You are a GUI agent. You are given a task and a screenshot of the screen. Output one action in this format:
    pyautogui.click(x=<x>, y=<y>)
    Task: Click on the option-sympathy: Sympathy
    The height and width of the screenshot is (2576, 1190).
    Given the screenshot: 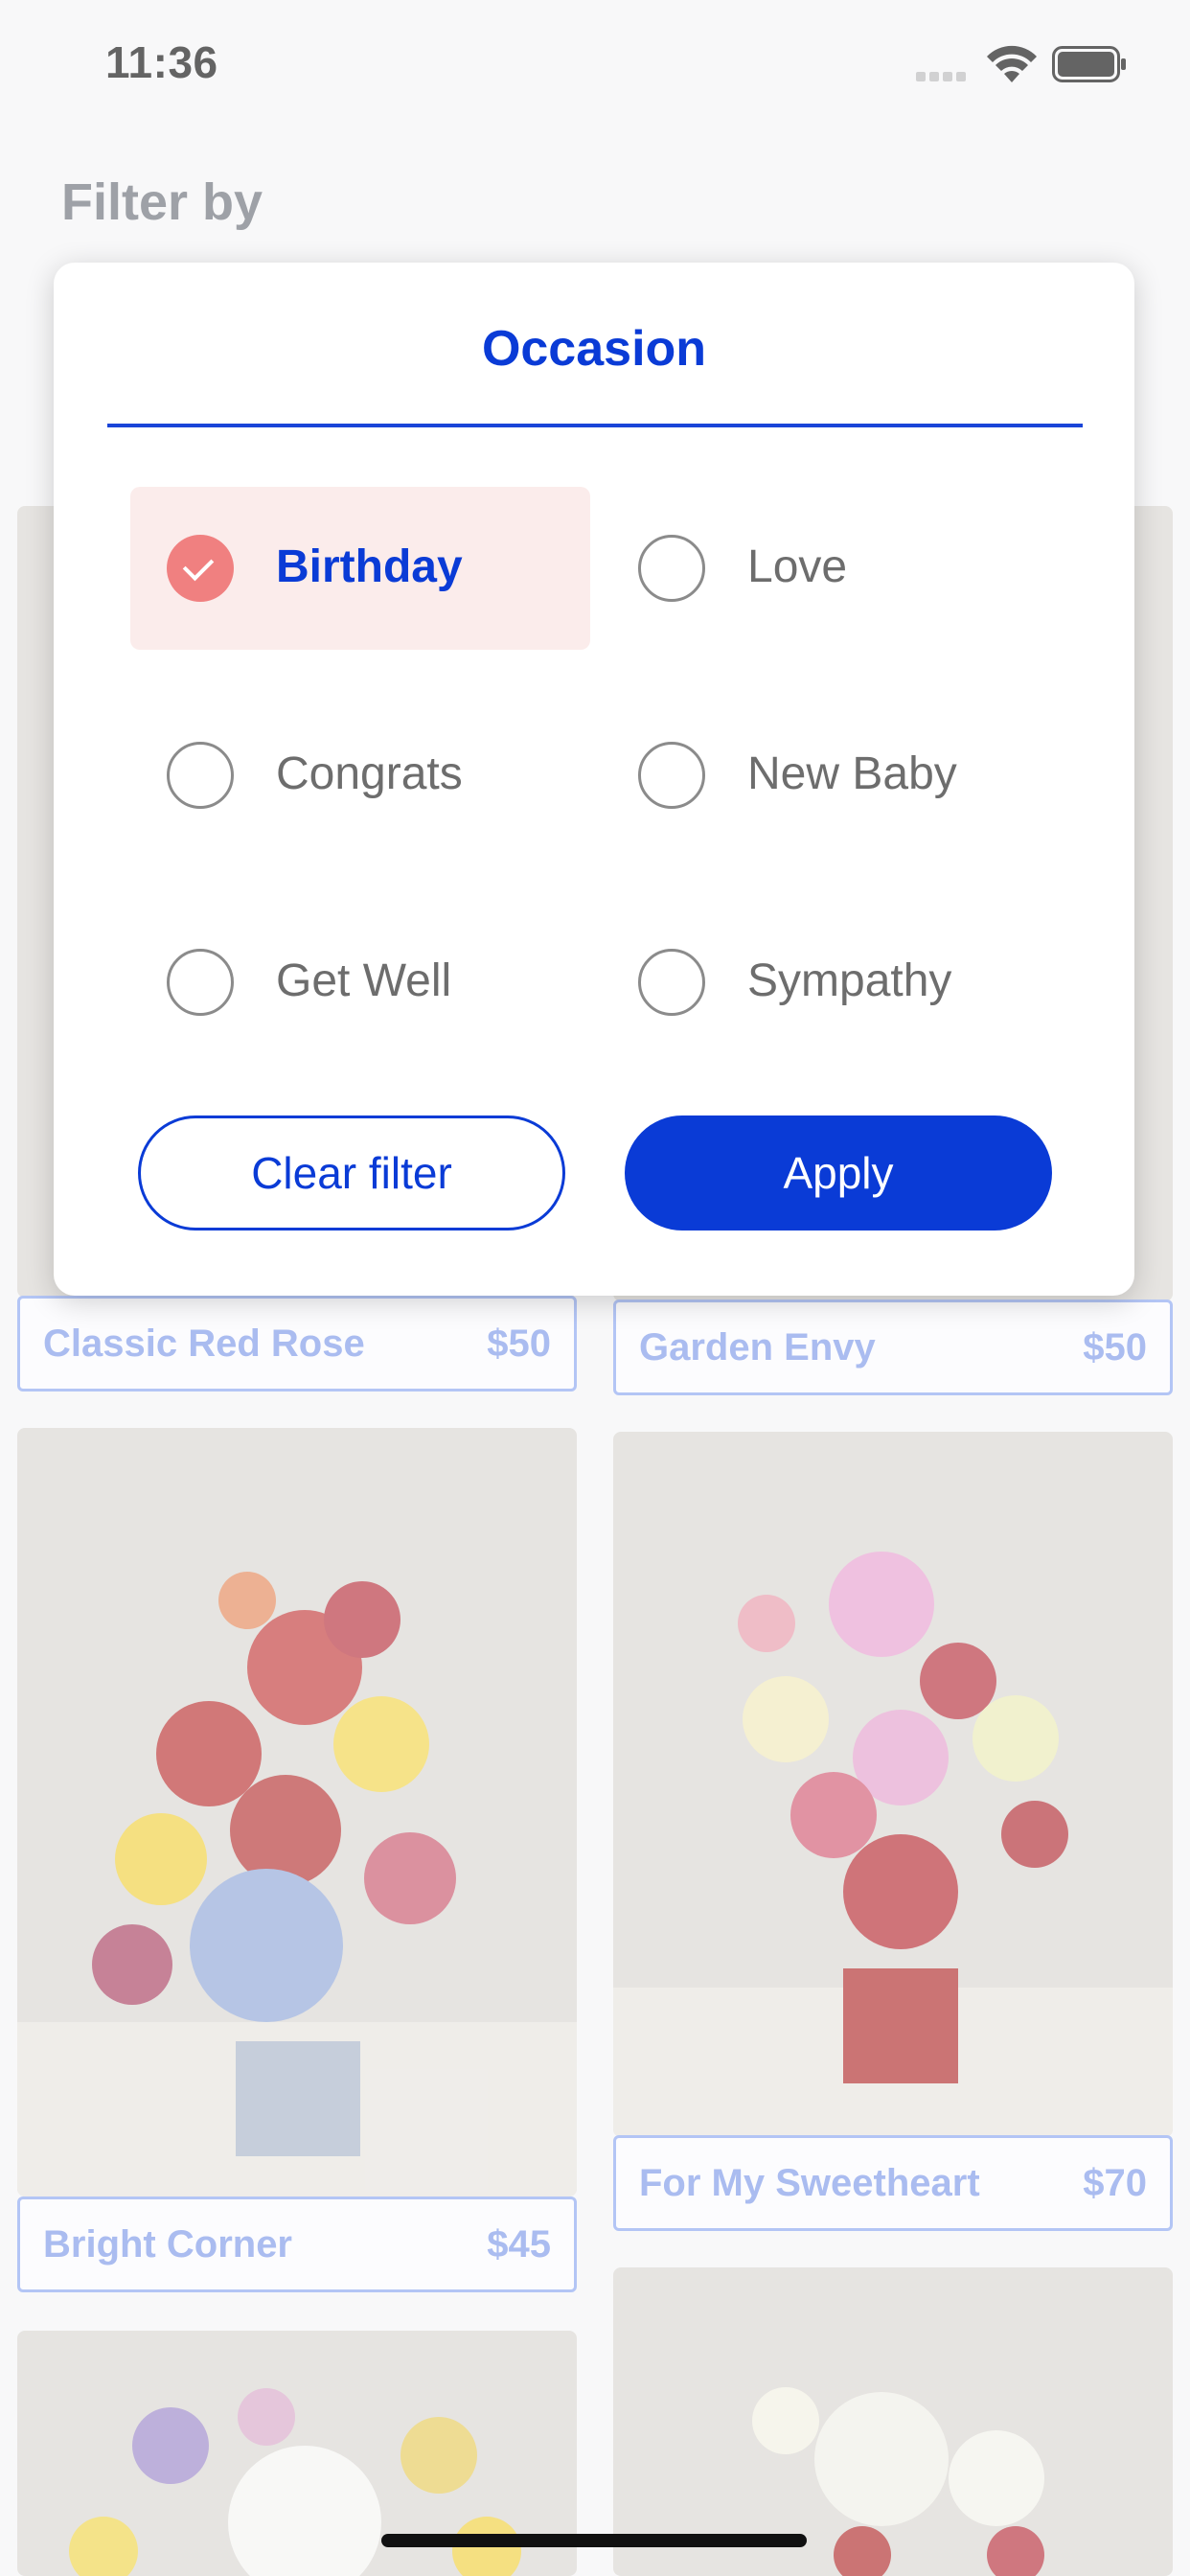 What is the action you would take?
    pyautogui.click(x=832, y=982)
    